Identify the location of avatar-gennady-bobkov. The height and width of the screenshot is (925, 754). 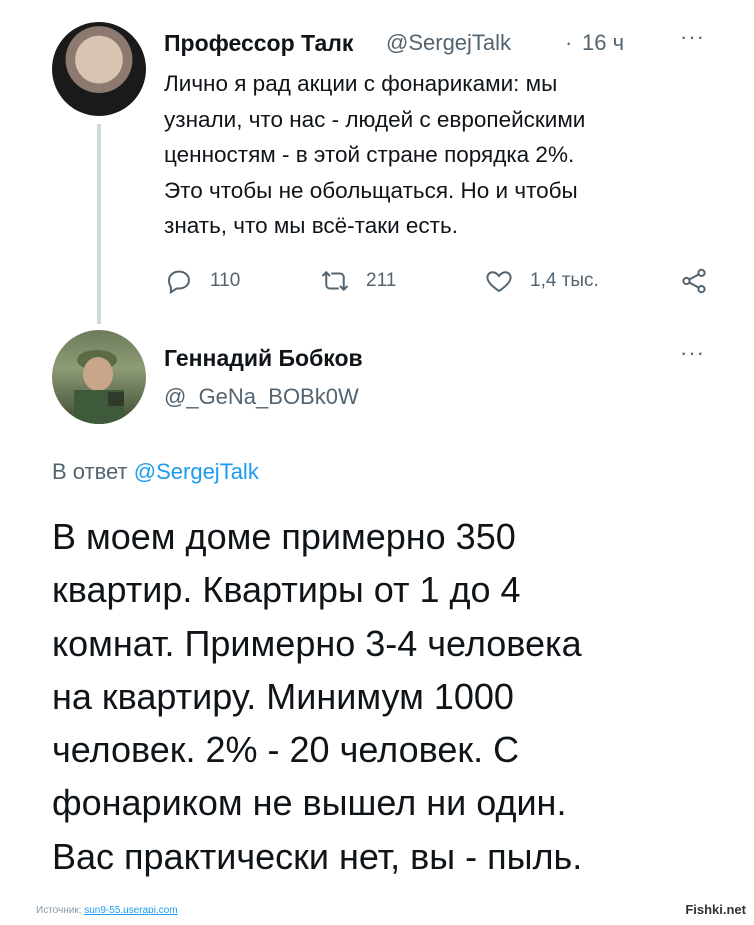
(99, 377).